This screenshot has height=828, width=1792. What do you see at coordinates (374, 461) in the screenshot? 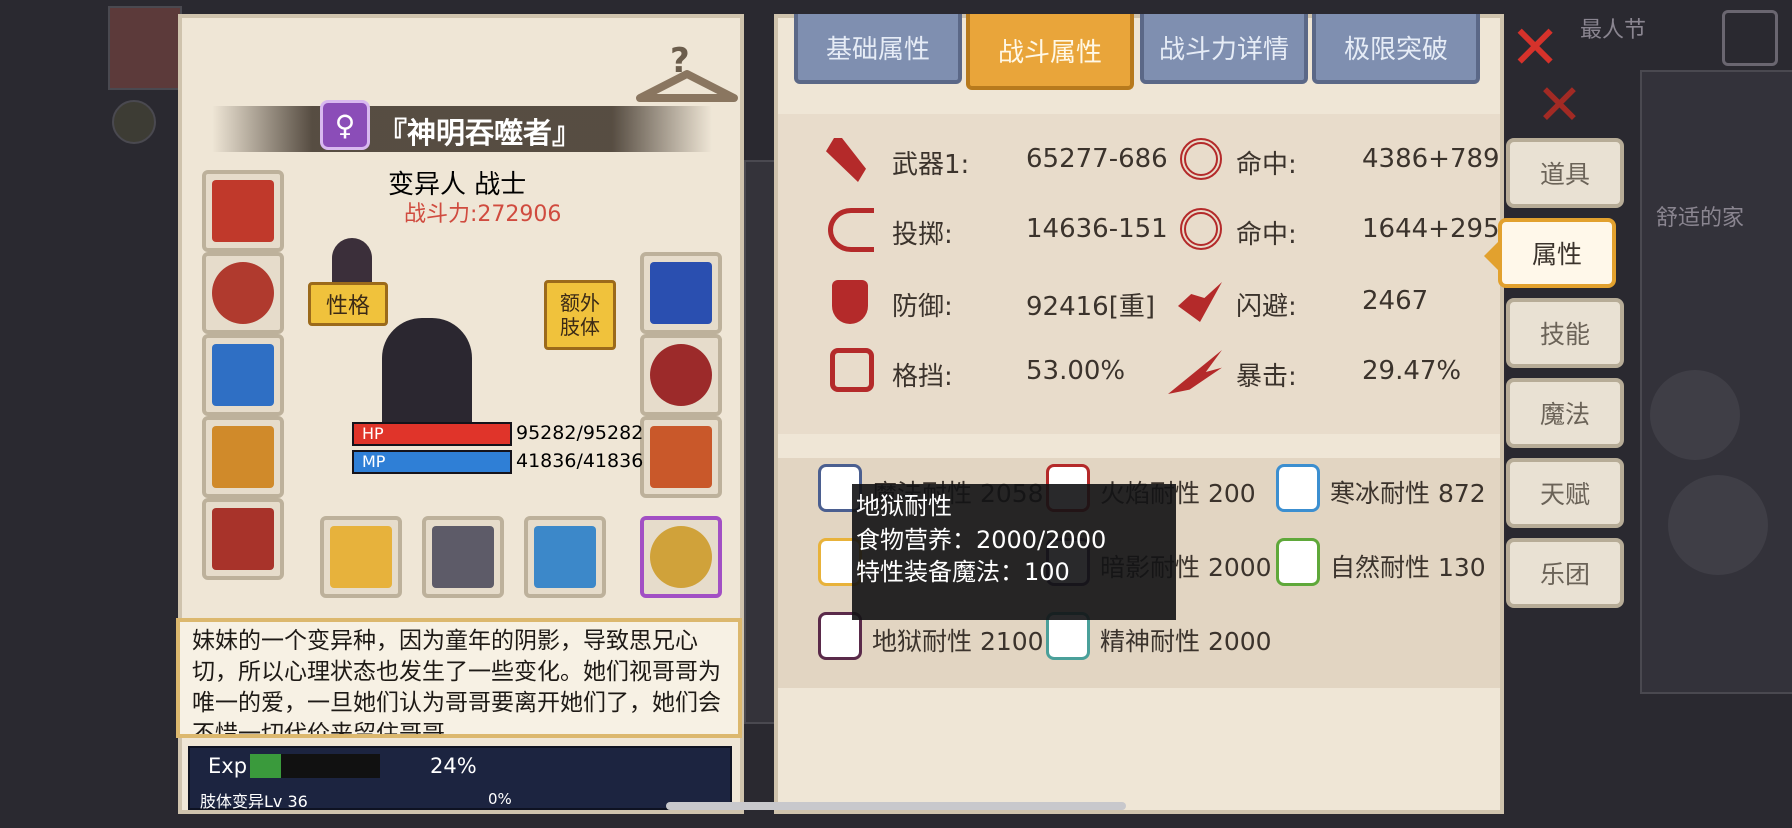
I see `mp-label: MP` at bounding box center [374, 461].